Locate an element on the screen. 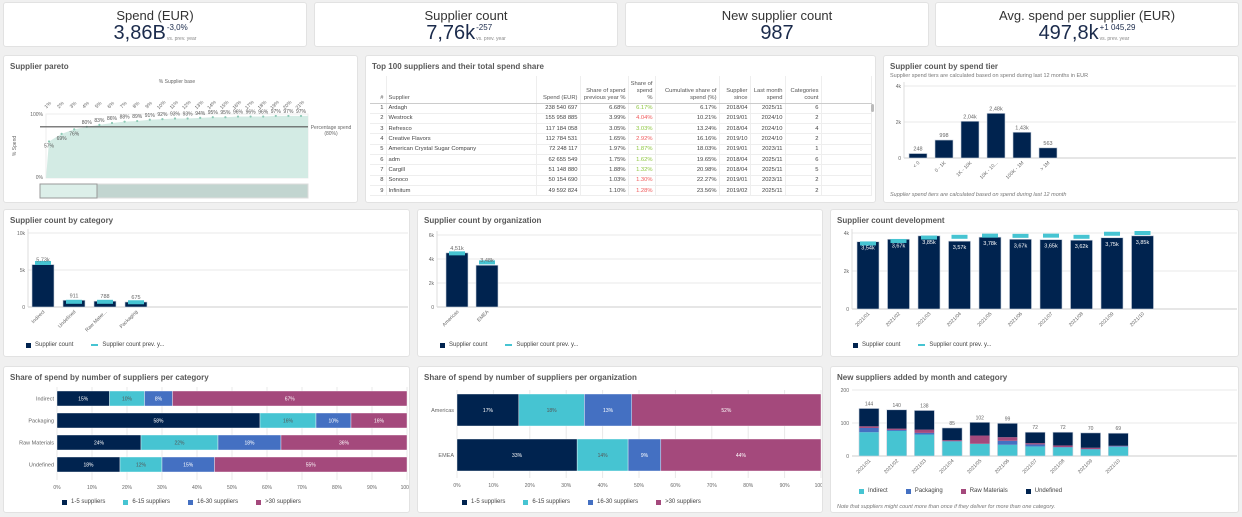 This screenshot has width=1242, height=517. legend-item: Raw Materials is located at coordinates (984, 491).